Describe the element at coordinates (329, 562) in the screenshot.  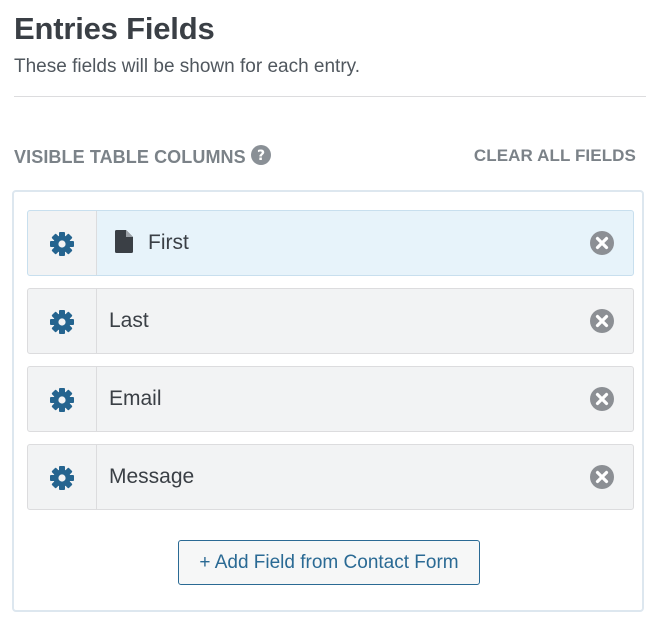
I see `add-field-button: + Add Field from Contact Form` at that location.